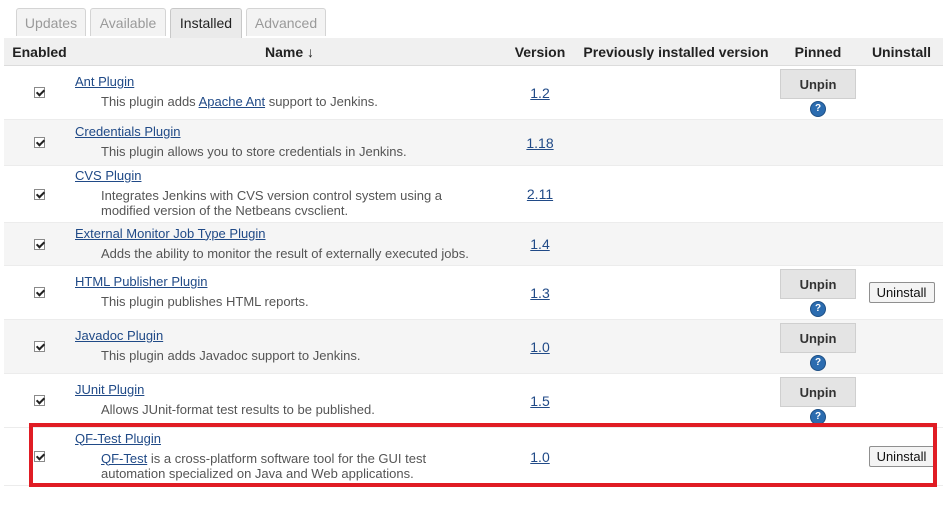 The image size is (951, 519). Describe the element at coordinates (539, 93) in the screenshot. I see `version-link: 1.2` at that location.